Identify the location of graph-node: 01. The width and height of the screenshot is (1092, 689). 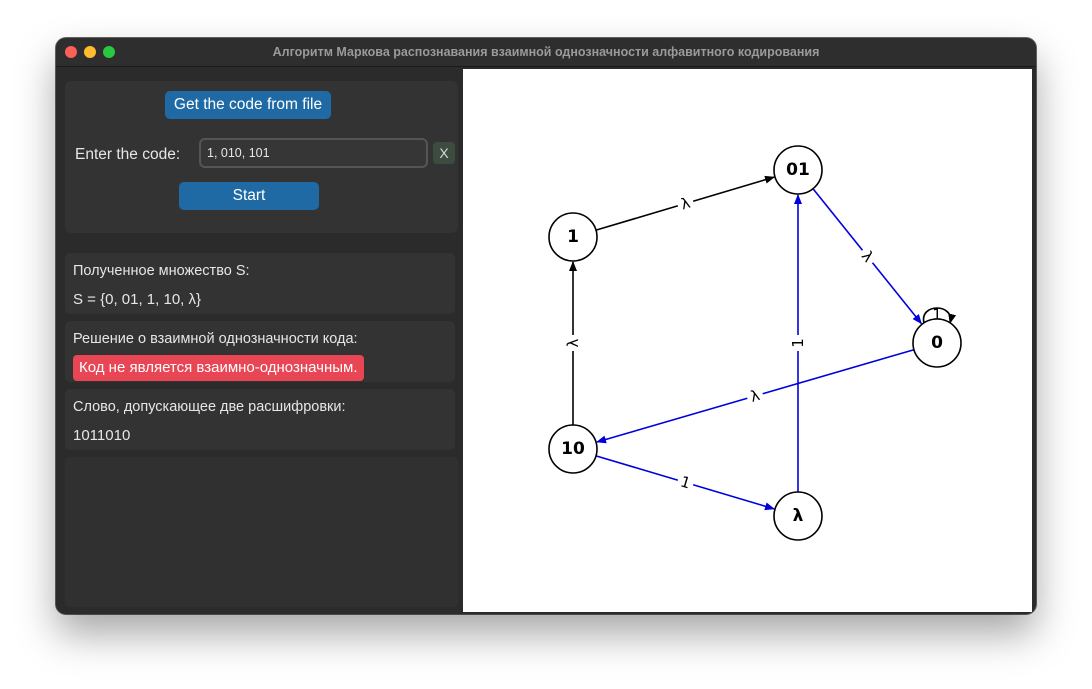
(798, 170).